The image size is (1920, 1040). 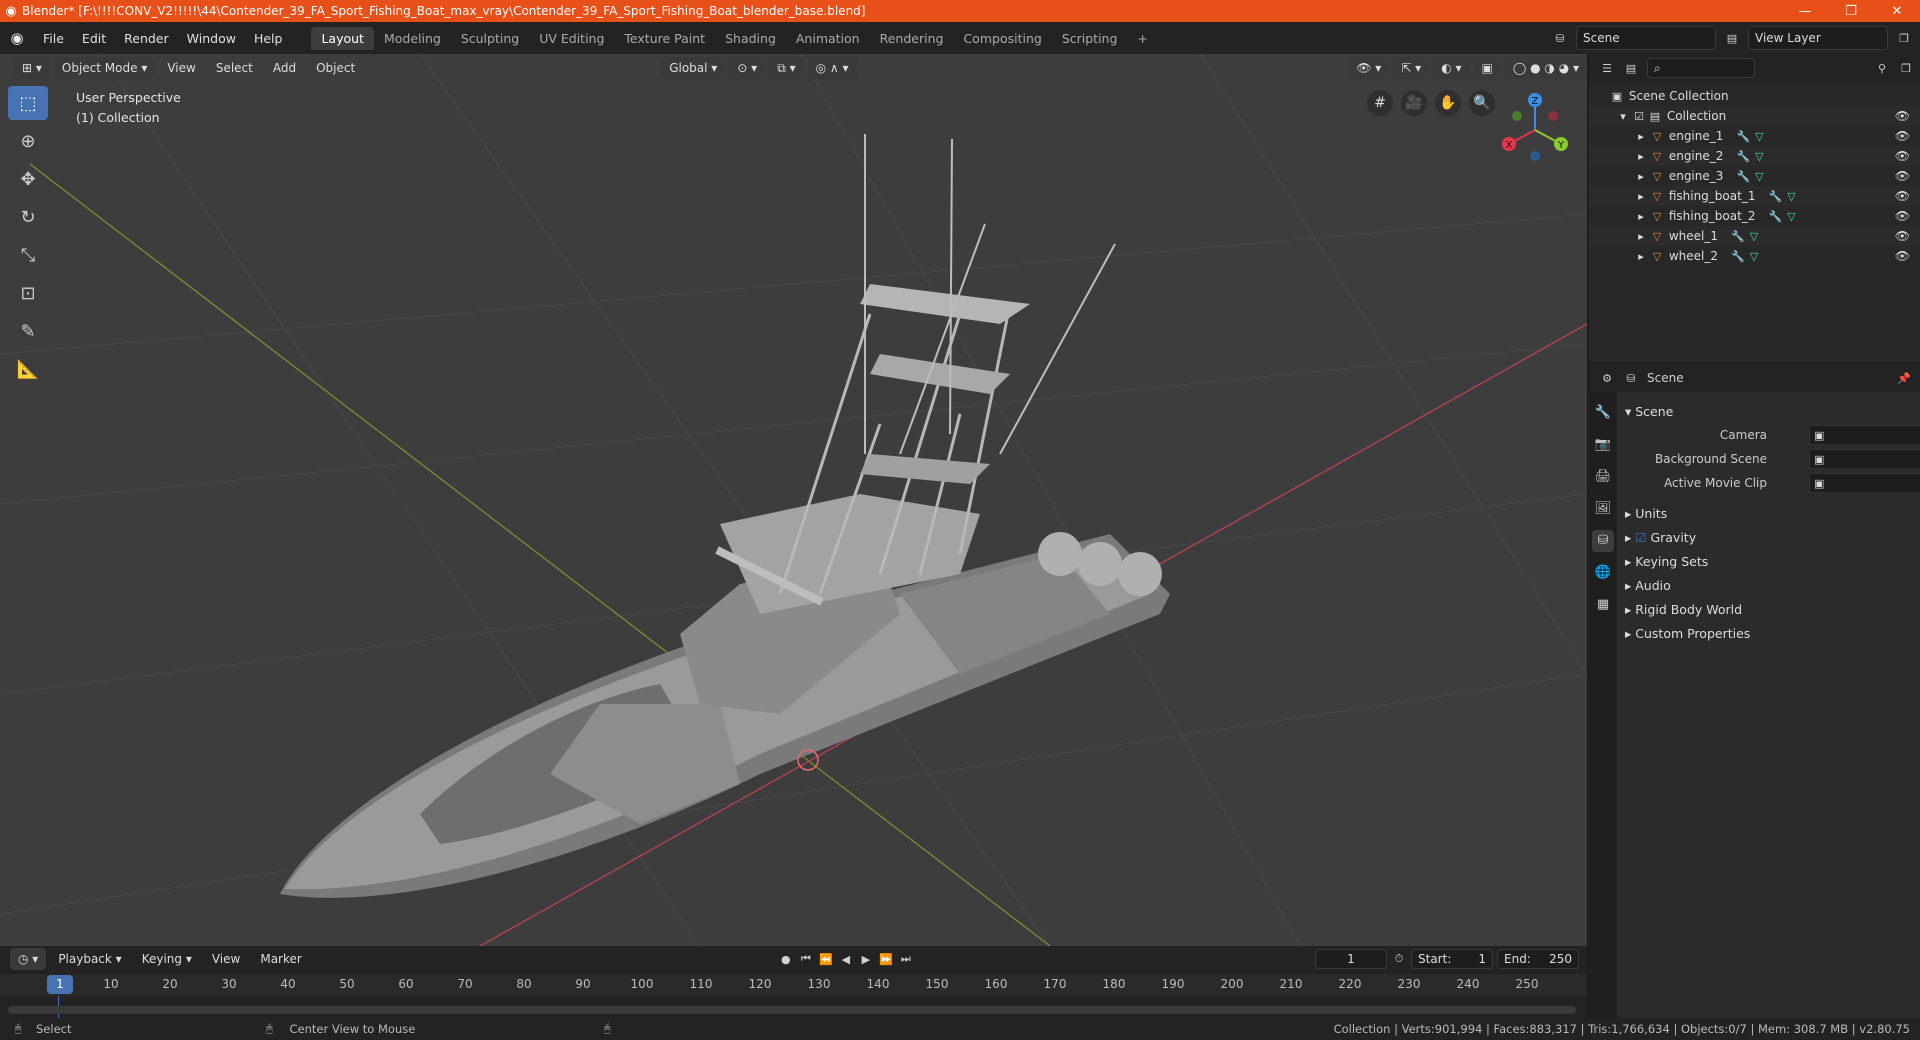 What do you see at coordinates (1002, 38) in the screenshot?
I see `tab-compositing: Compositing` at bounding box center [1002, 38].